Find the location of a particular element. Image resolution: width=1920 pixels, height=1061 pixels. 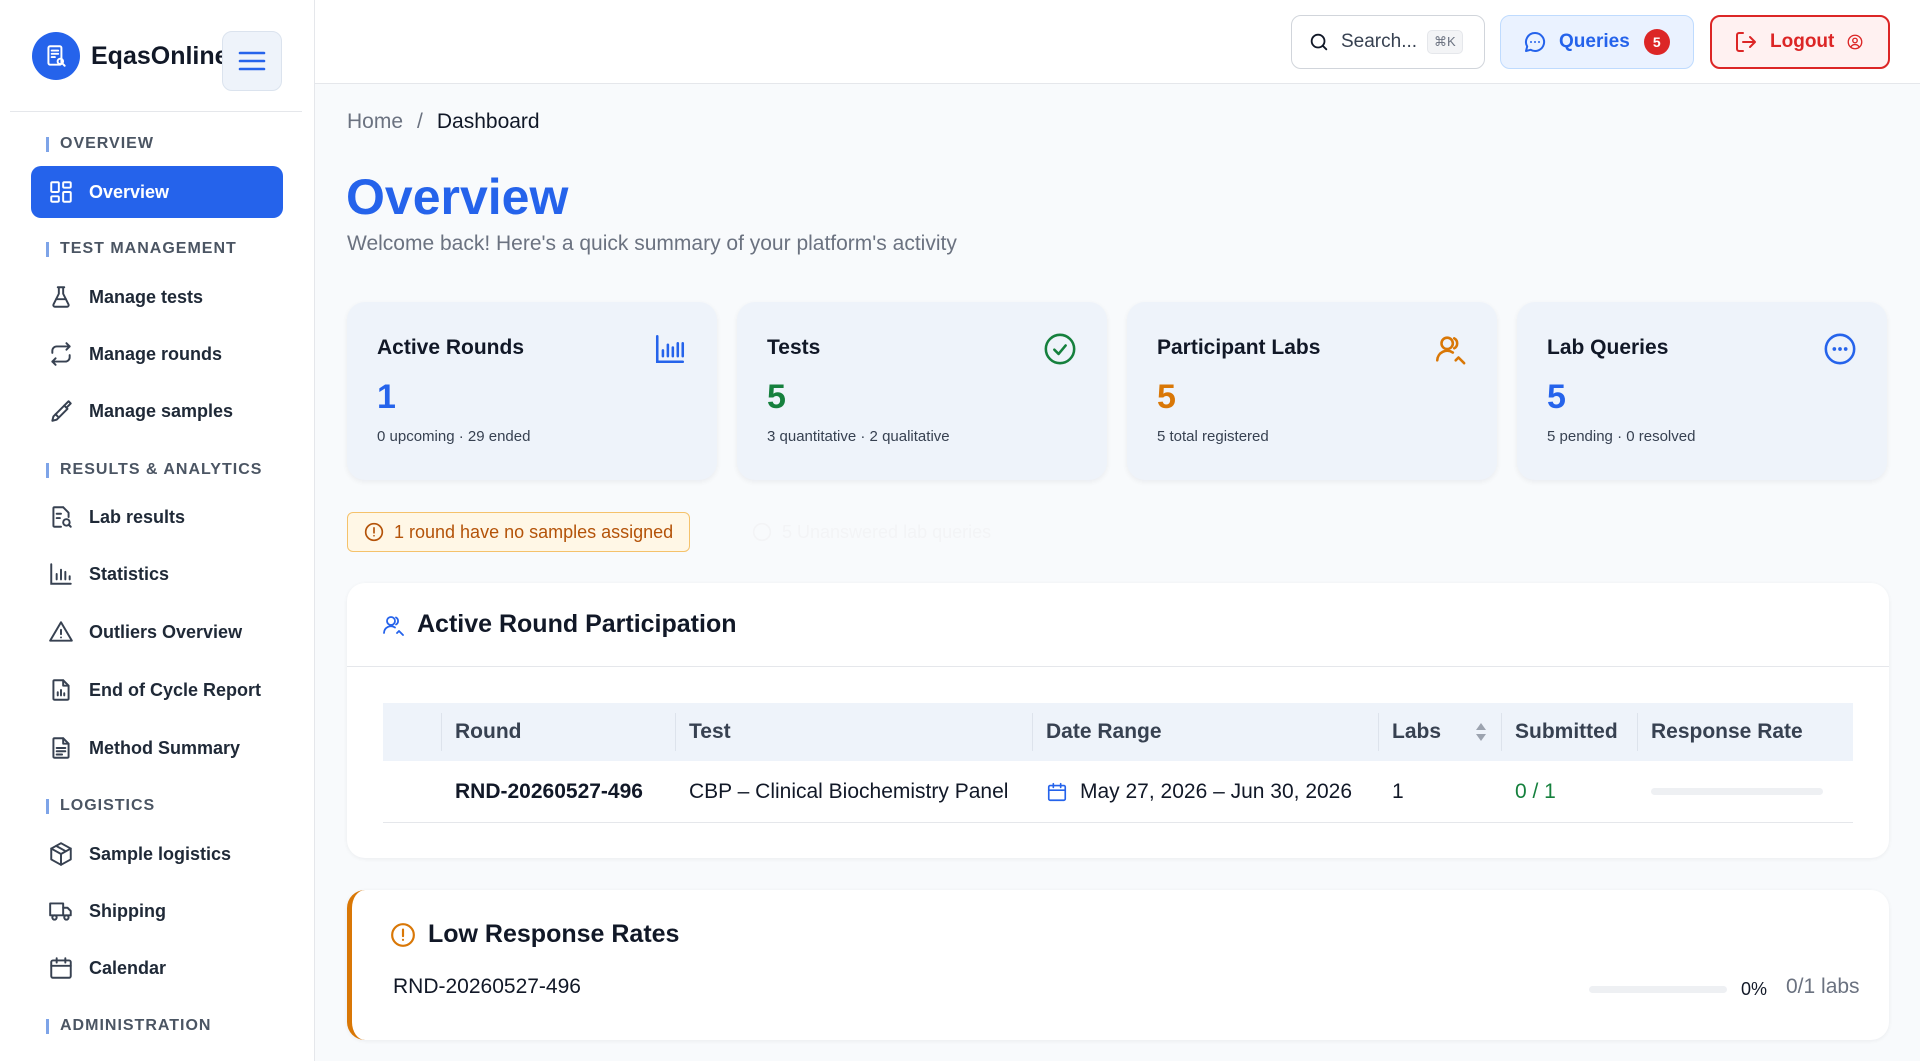

logo-icon is located at coordinates (56, 56).